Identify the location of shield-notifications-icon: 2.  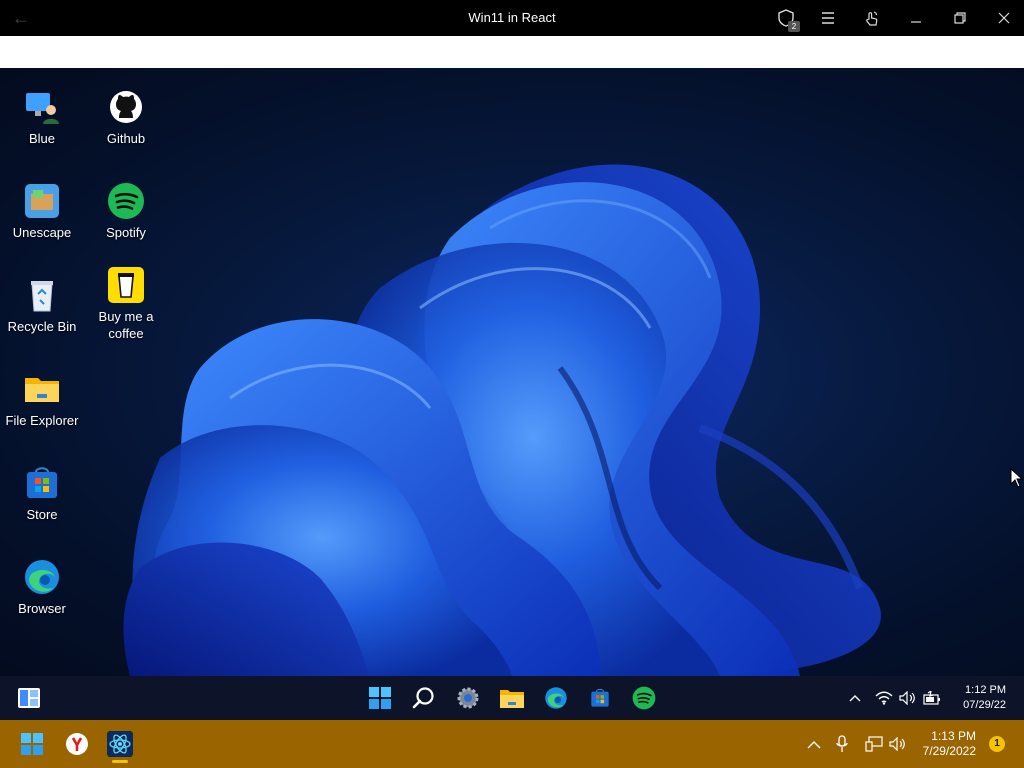
(787, 19).